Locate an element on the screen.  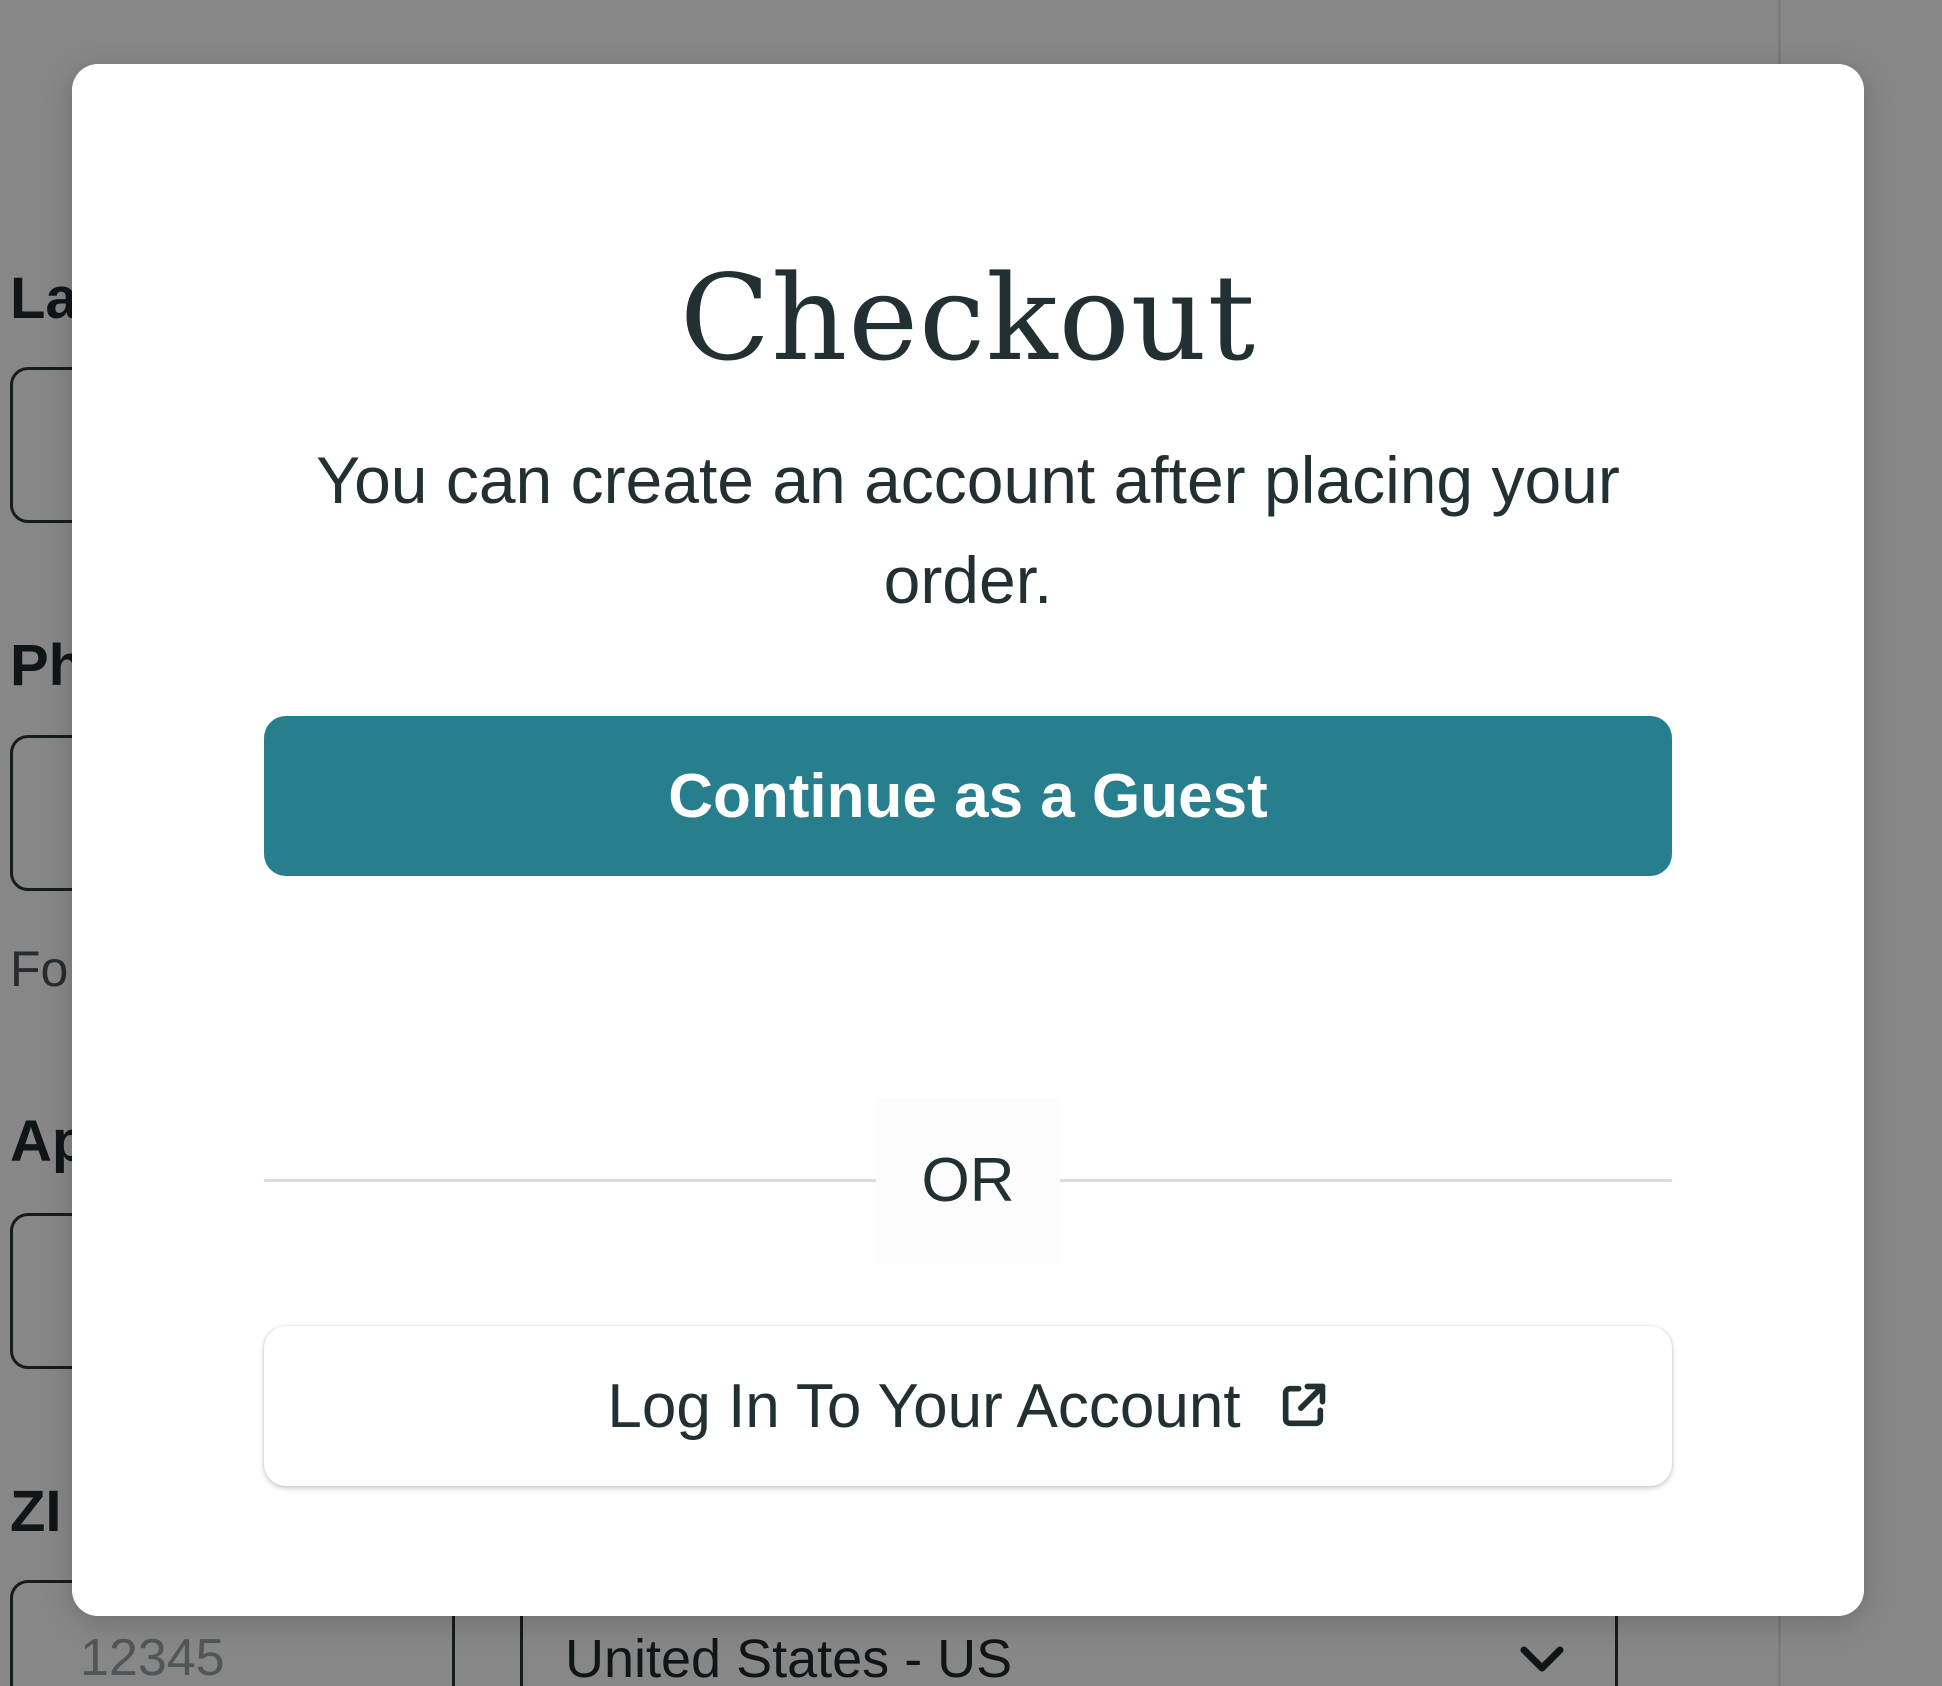
log-in-button: Log In To Your Account is located at coordinates (968, 1406).